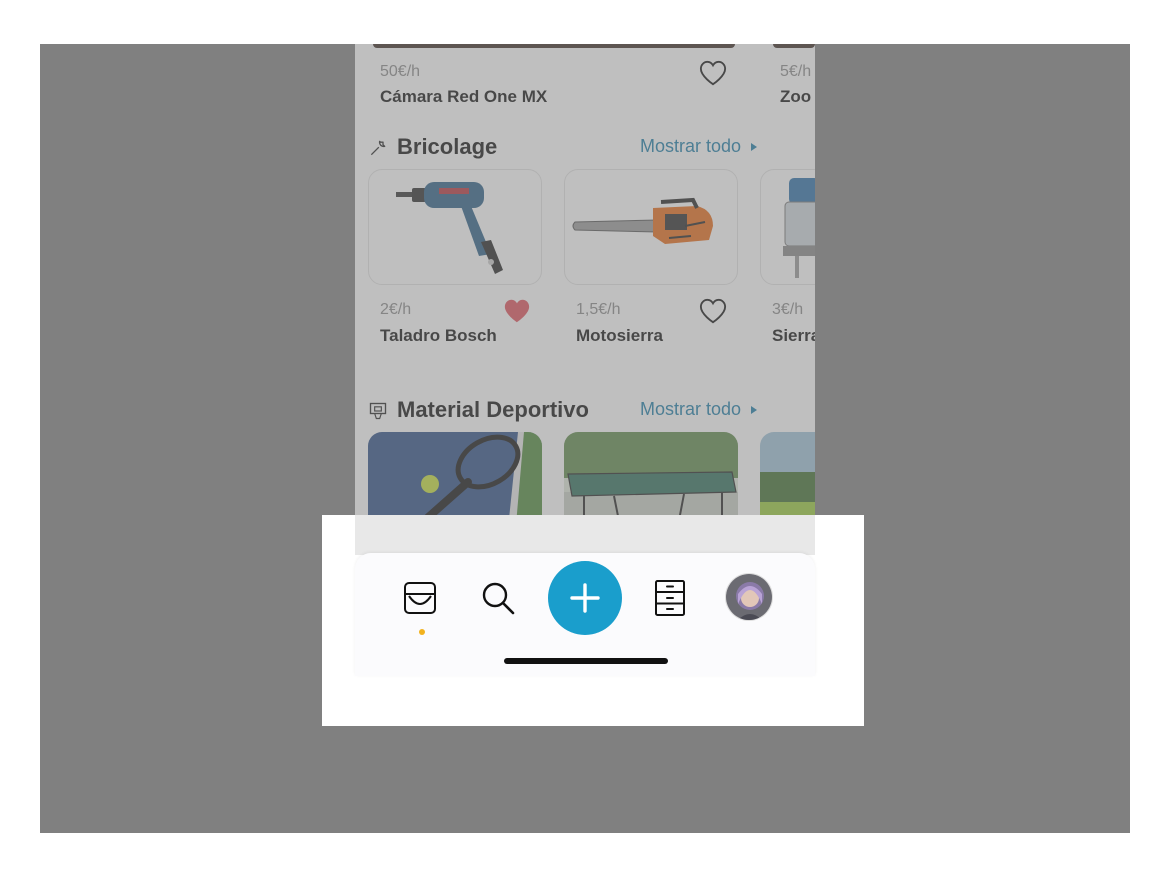 The image size is (1170, 878). Describe the element at coordinates (586, 661) in the screenshot. I see `home-indicator` at that location.